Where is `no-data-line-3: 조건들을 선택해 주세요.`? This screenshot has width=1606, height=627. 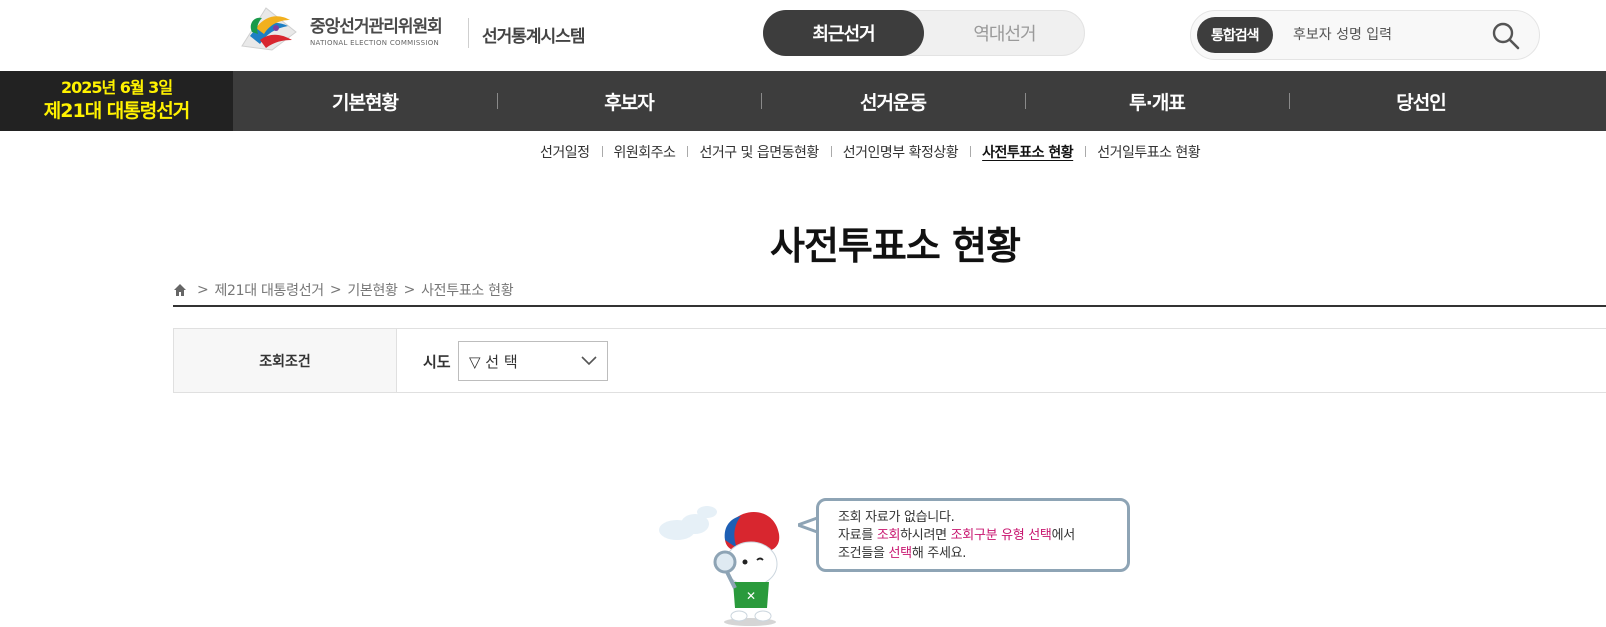 no-data-line-3: 조건들을 선택해 주세요. is located at coordinates (902, 553).